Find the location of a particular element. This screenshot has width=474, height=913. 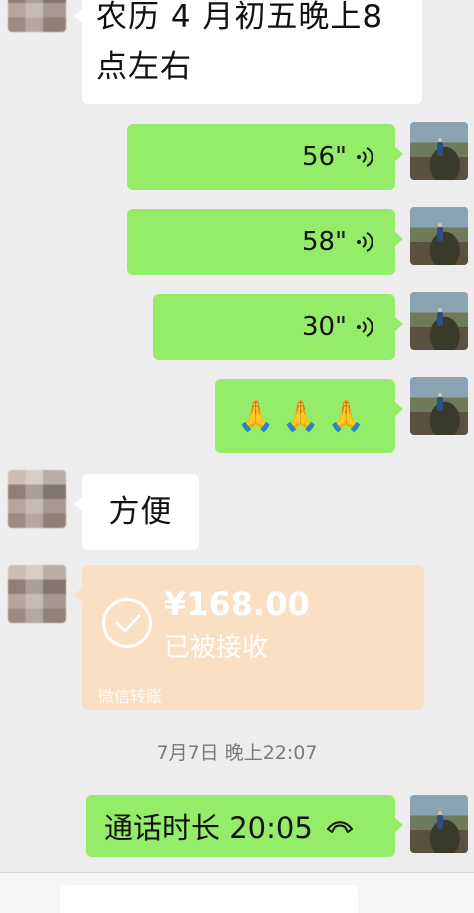

call-duration: 通话时长 20:05 is located at coordinates (208, 828).